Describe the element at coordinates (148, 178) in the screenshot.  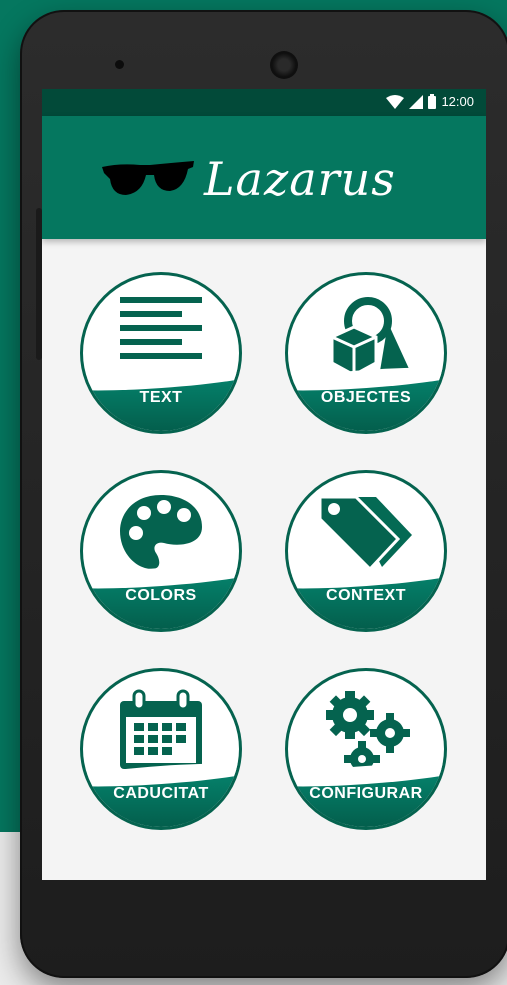
I see `sunglasses-icon` at that location.